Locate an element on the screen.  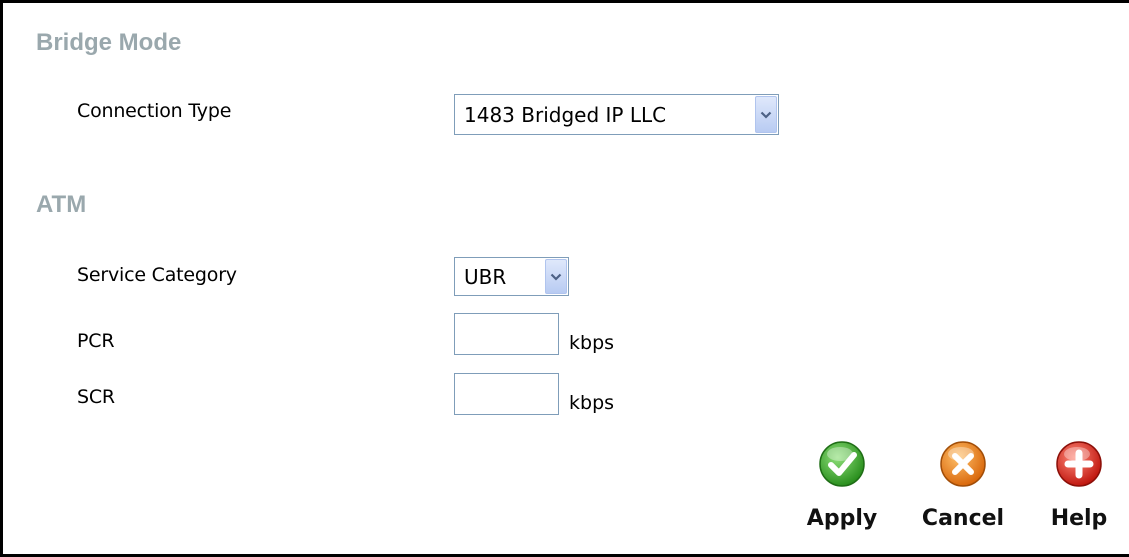
apply-button: Apply is located at coordinates (842, 485).